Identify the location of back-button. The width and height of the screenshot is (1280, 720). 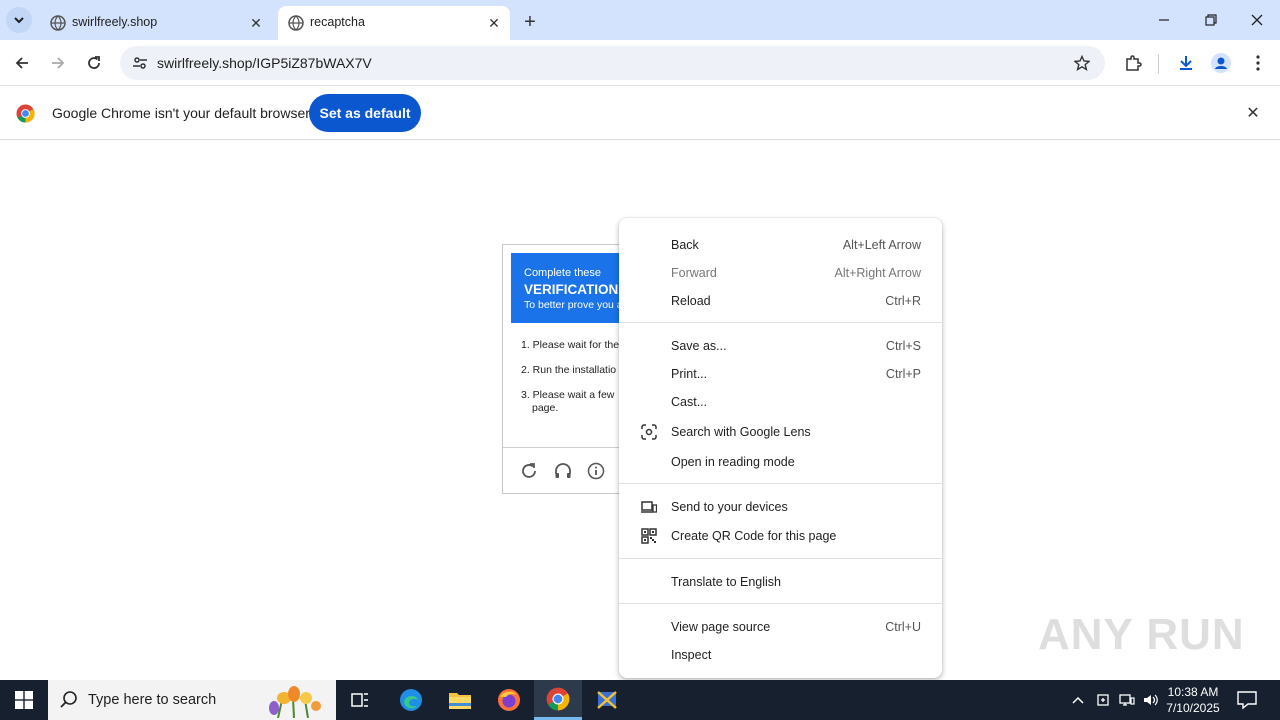
(22, 63).